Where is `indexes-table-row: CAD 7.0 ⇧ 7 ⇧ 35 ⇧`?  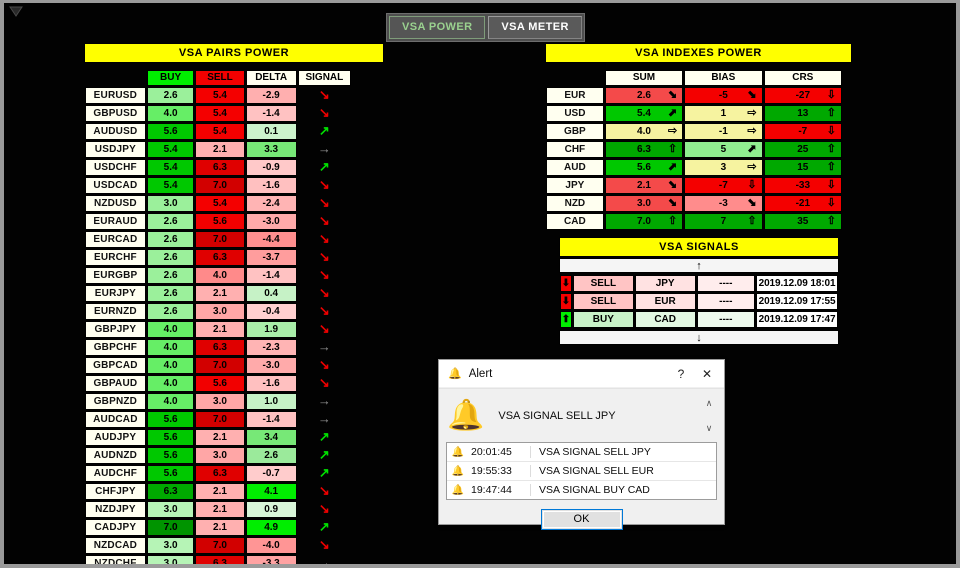 indexes-table-row: CAD 7.0 ⇧ 7 ⇧ 35 ⇧ is located at coordinates (694, 221).